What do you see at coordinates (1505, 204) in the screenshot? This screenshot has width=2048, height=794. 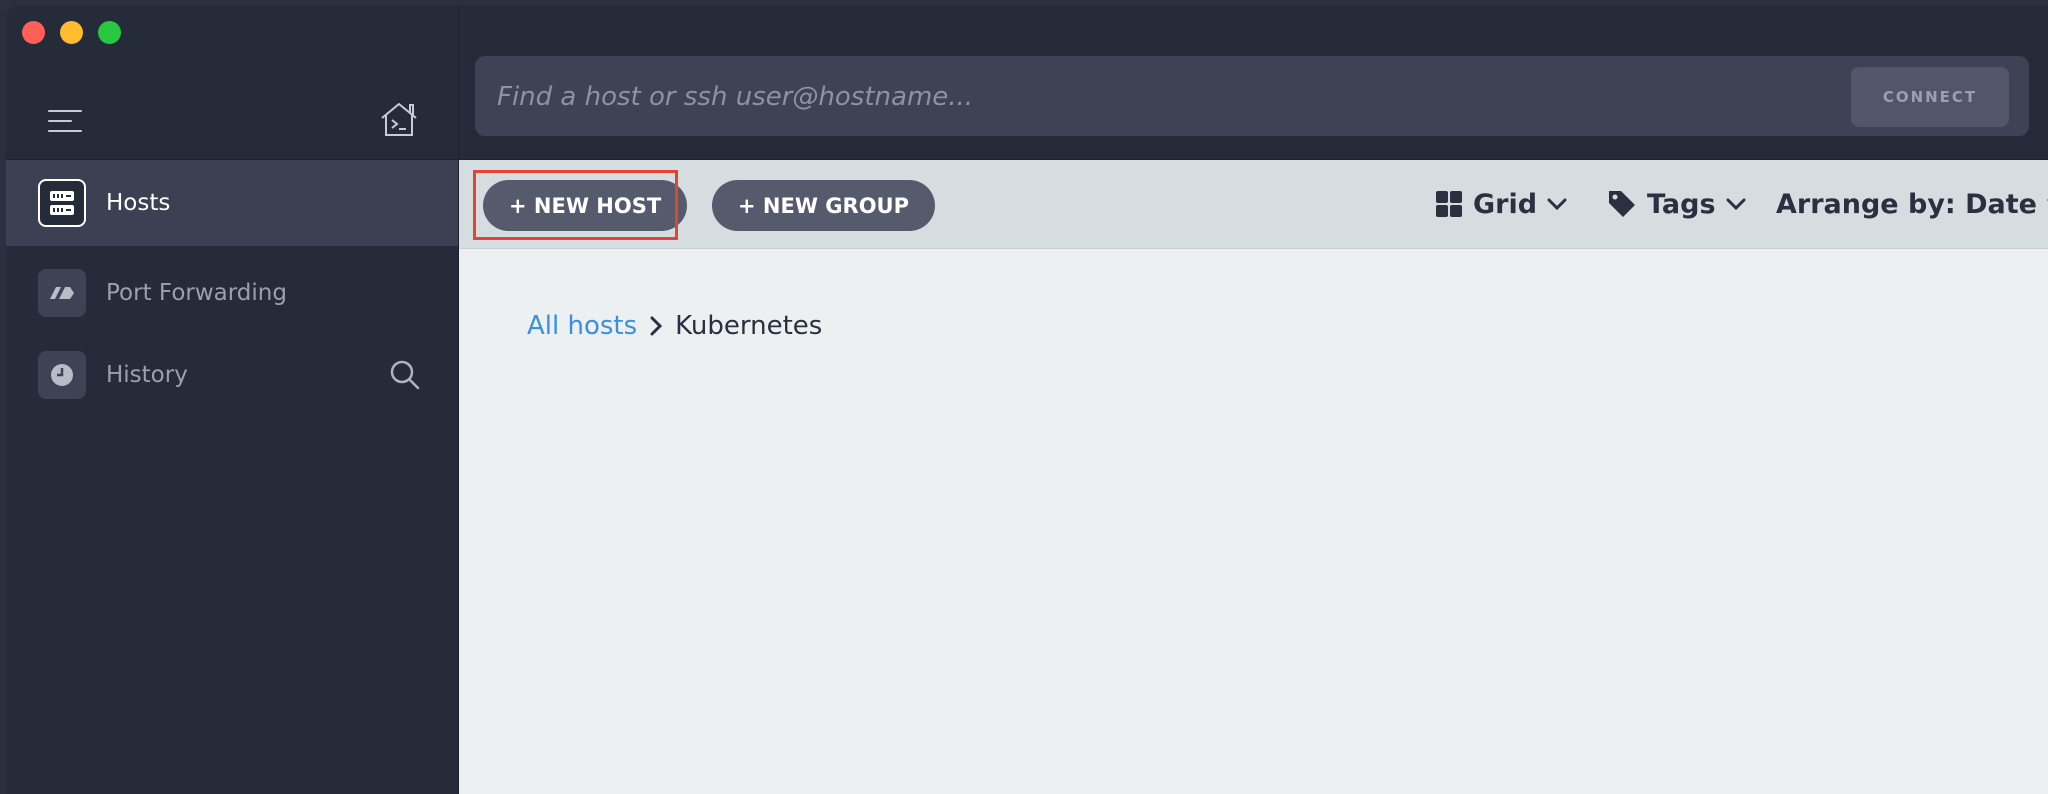 I see `view-mode-label: Grid` at bounding box center [1505, 204].